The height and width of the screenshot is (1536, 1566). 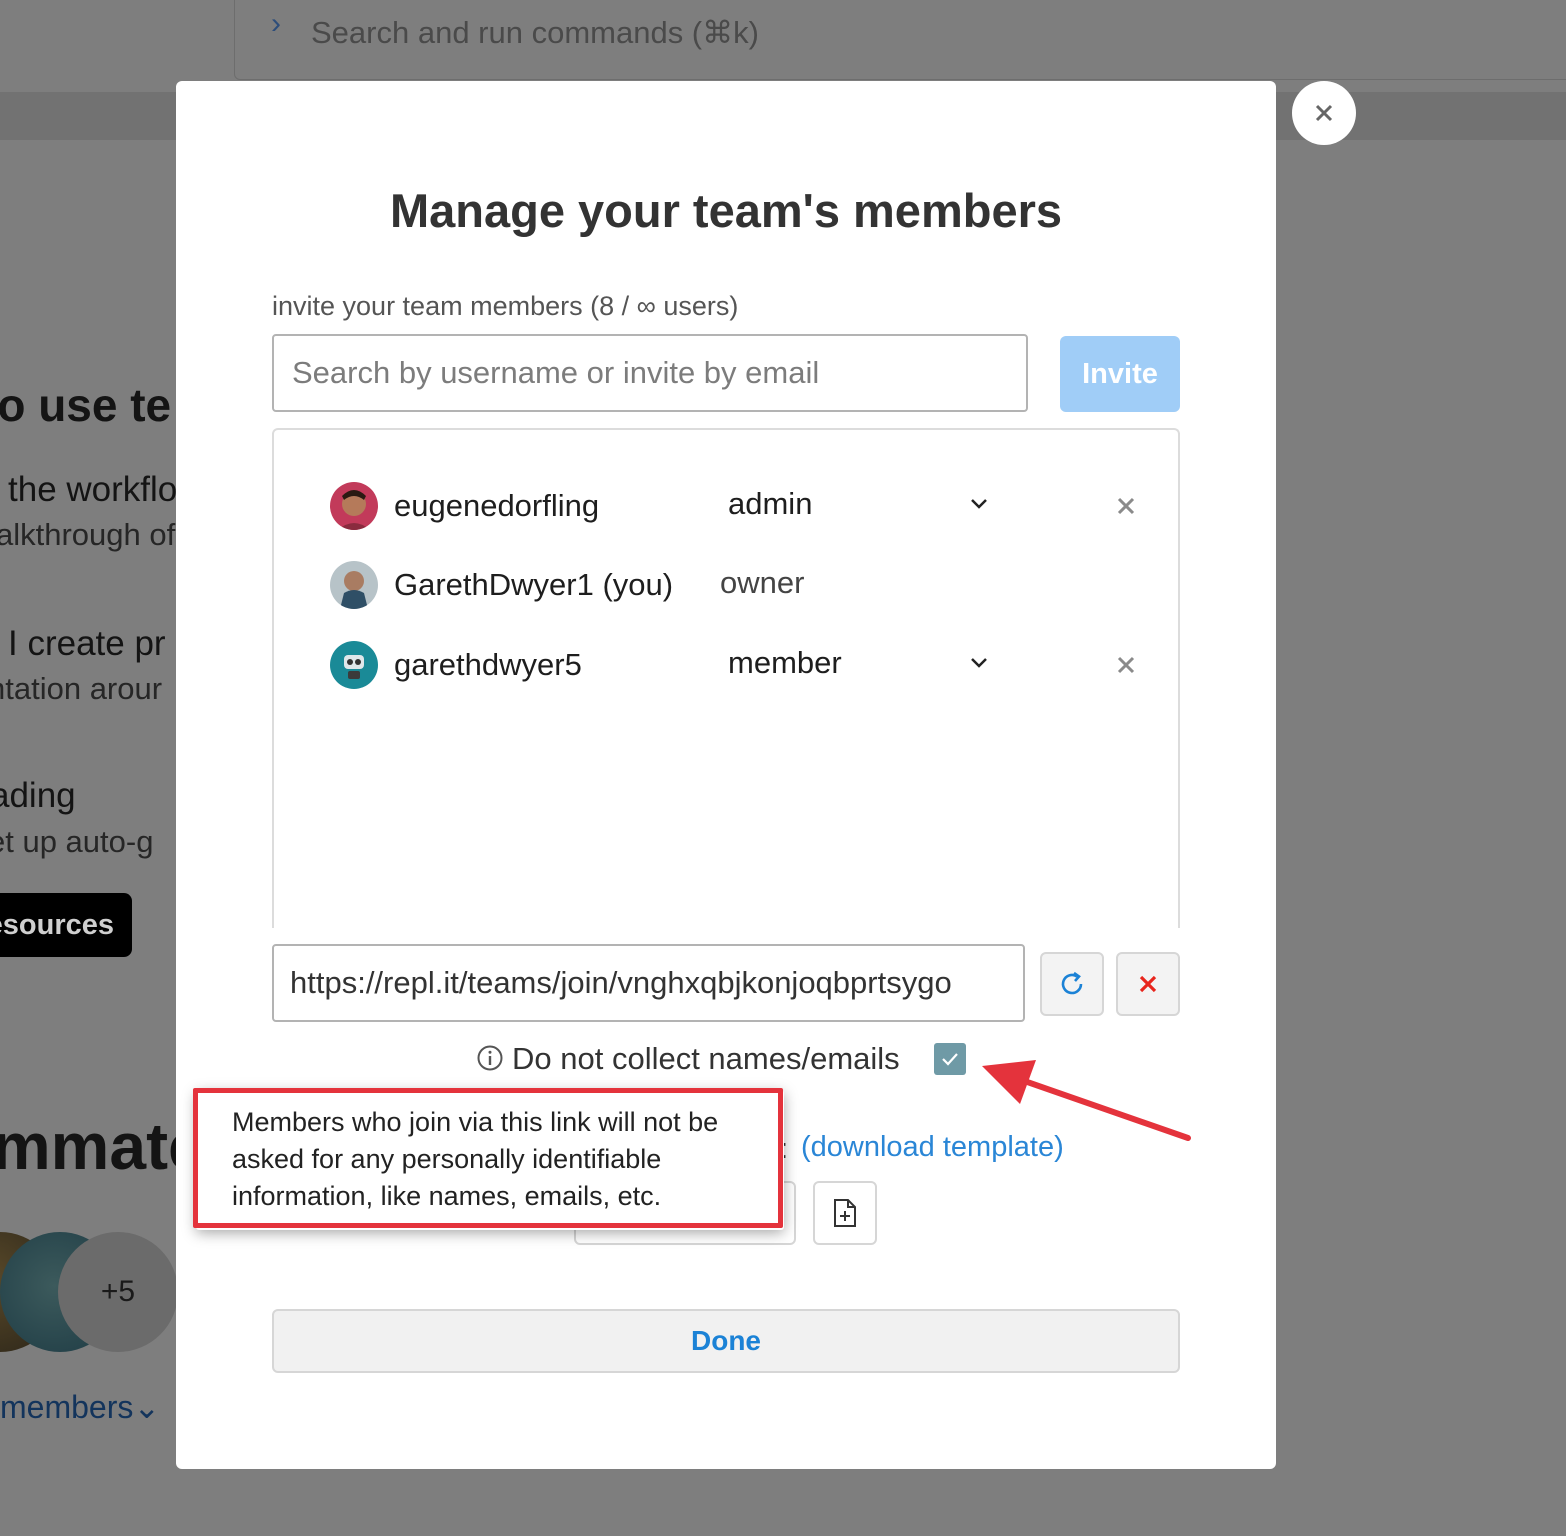 What do you see at coordinates (488, 1158) in the screenshot?
I see `annotation-highlight-box` at bounding box center [488, 1158].